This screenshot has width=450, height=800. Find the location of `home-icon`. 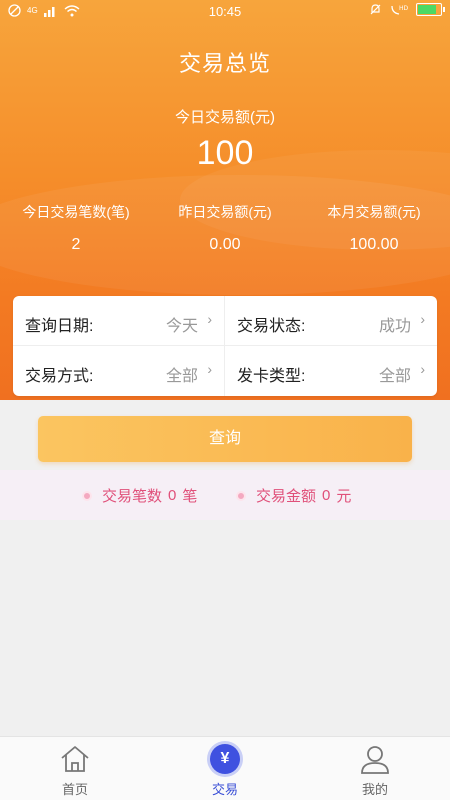

home-icon is located at coordinates (75, 759).